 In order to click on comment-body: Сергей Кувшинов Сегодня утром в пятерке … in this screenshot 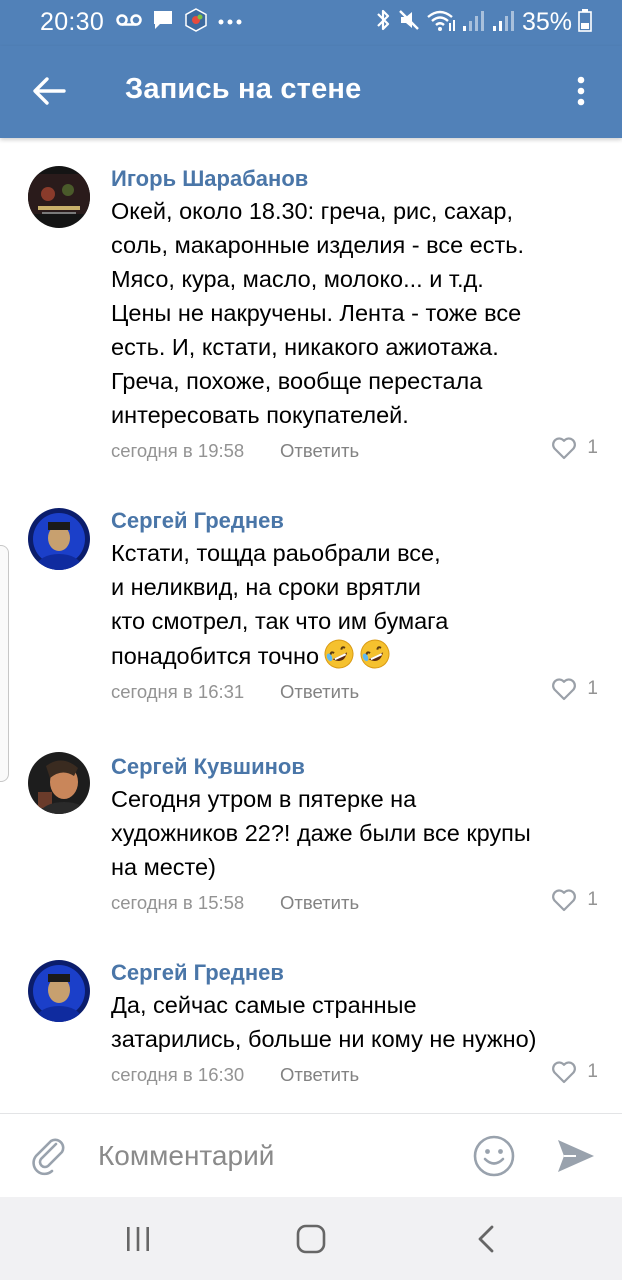, I will do `click(354, 835)`.